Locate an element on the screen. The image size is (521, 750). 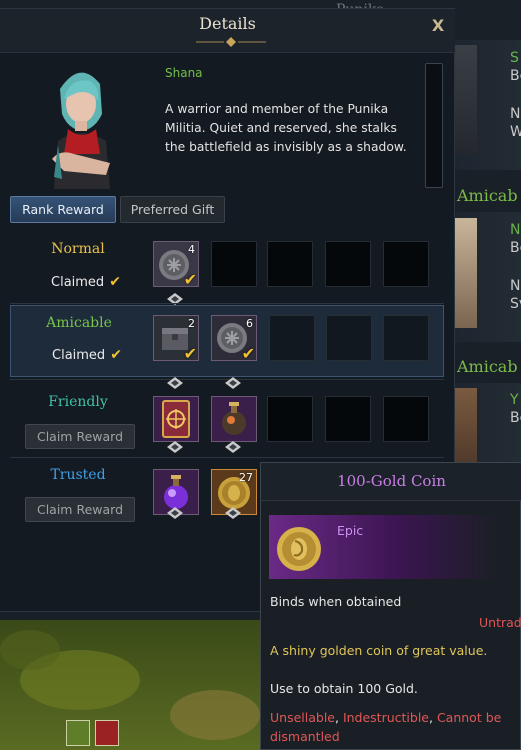
reward-slot: 4 ✔ is located at coordinates (176, 265).